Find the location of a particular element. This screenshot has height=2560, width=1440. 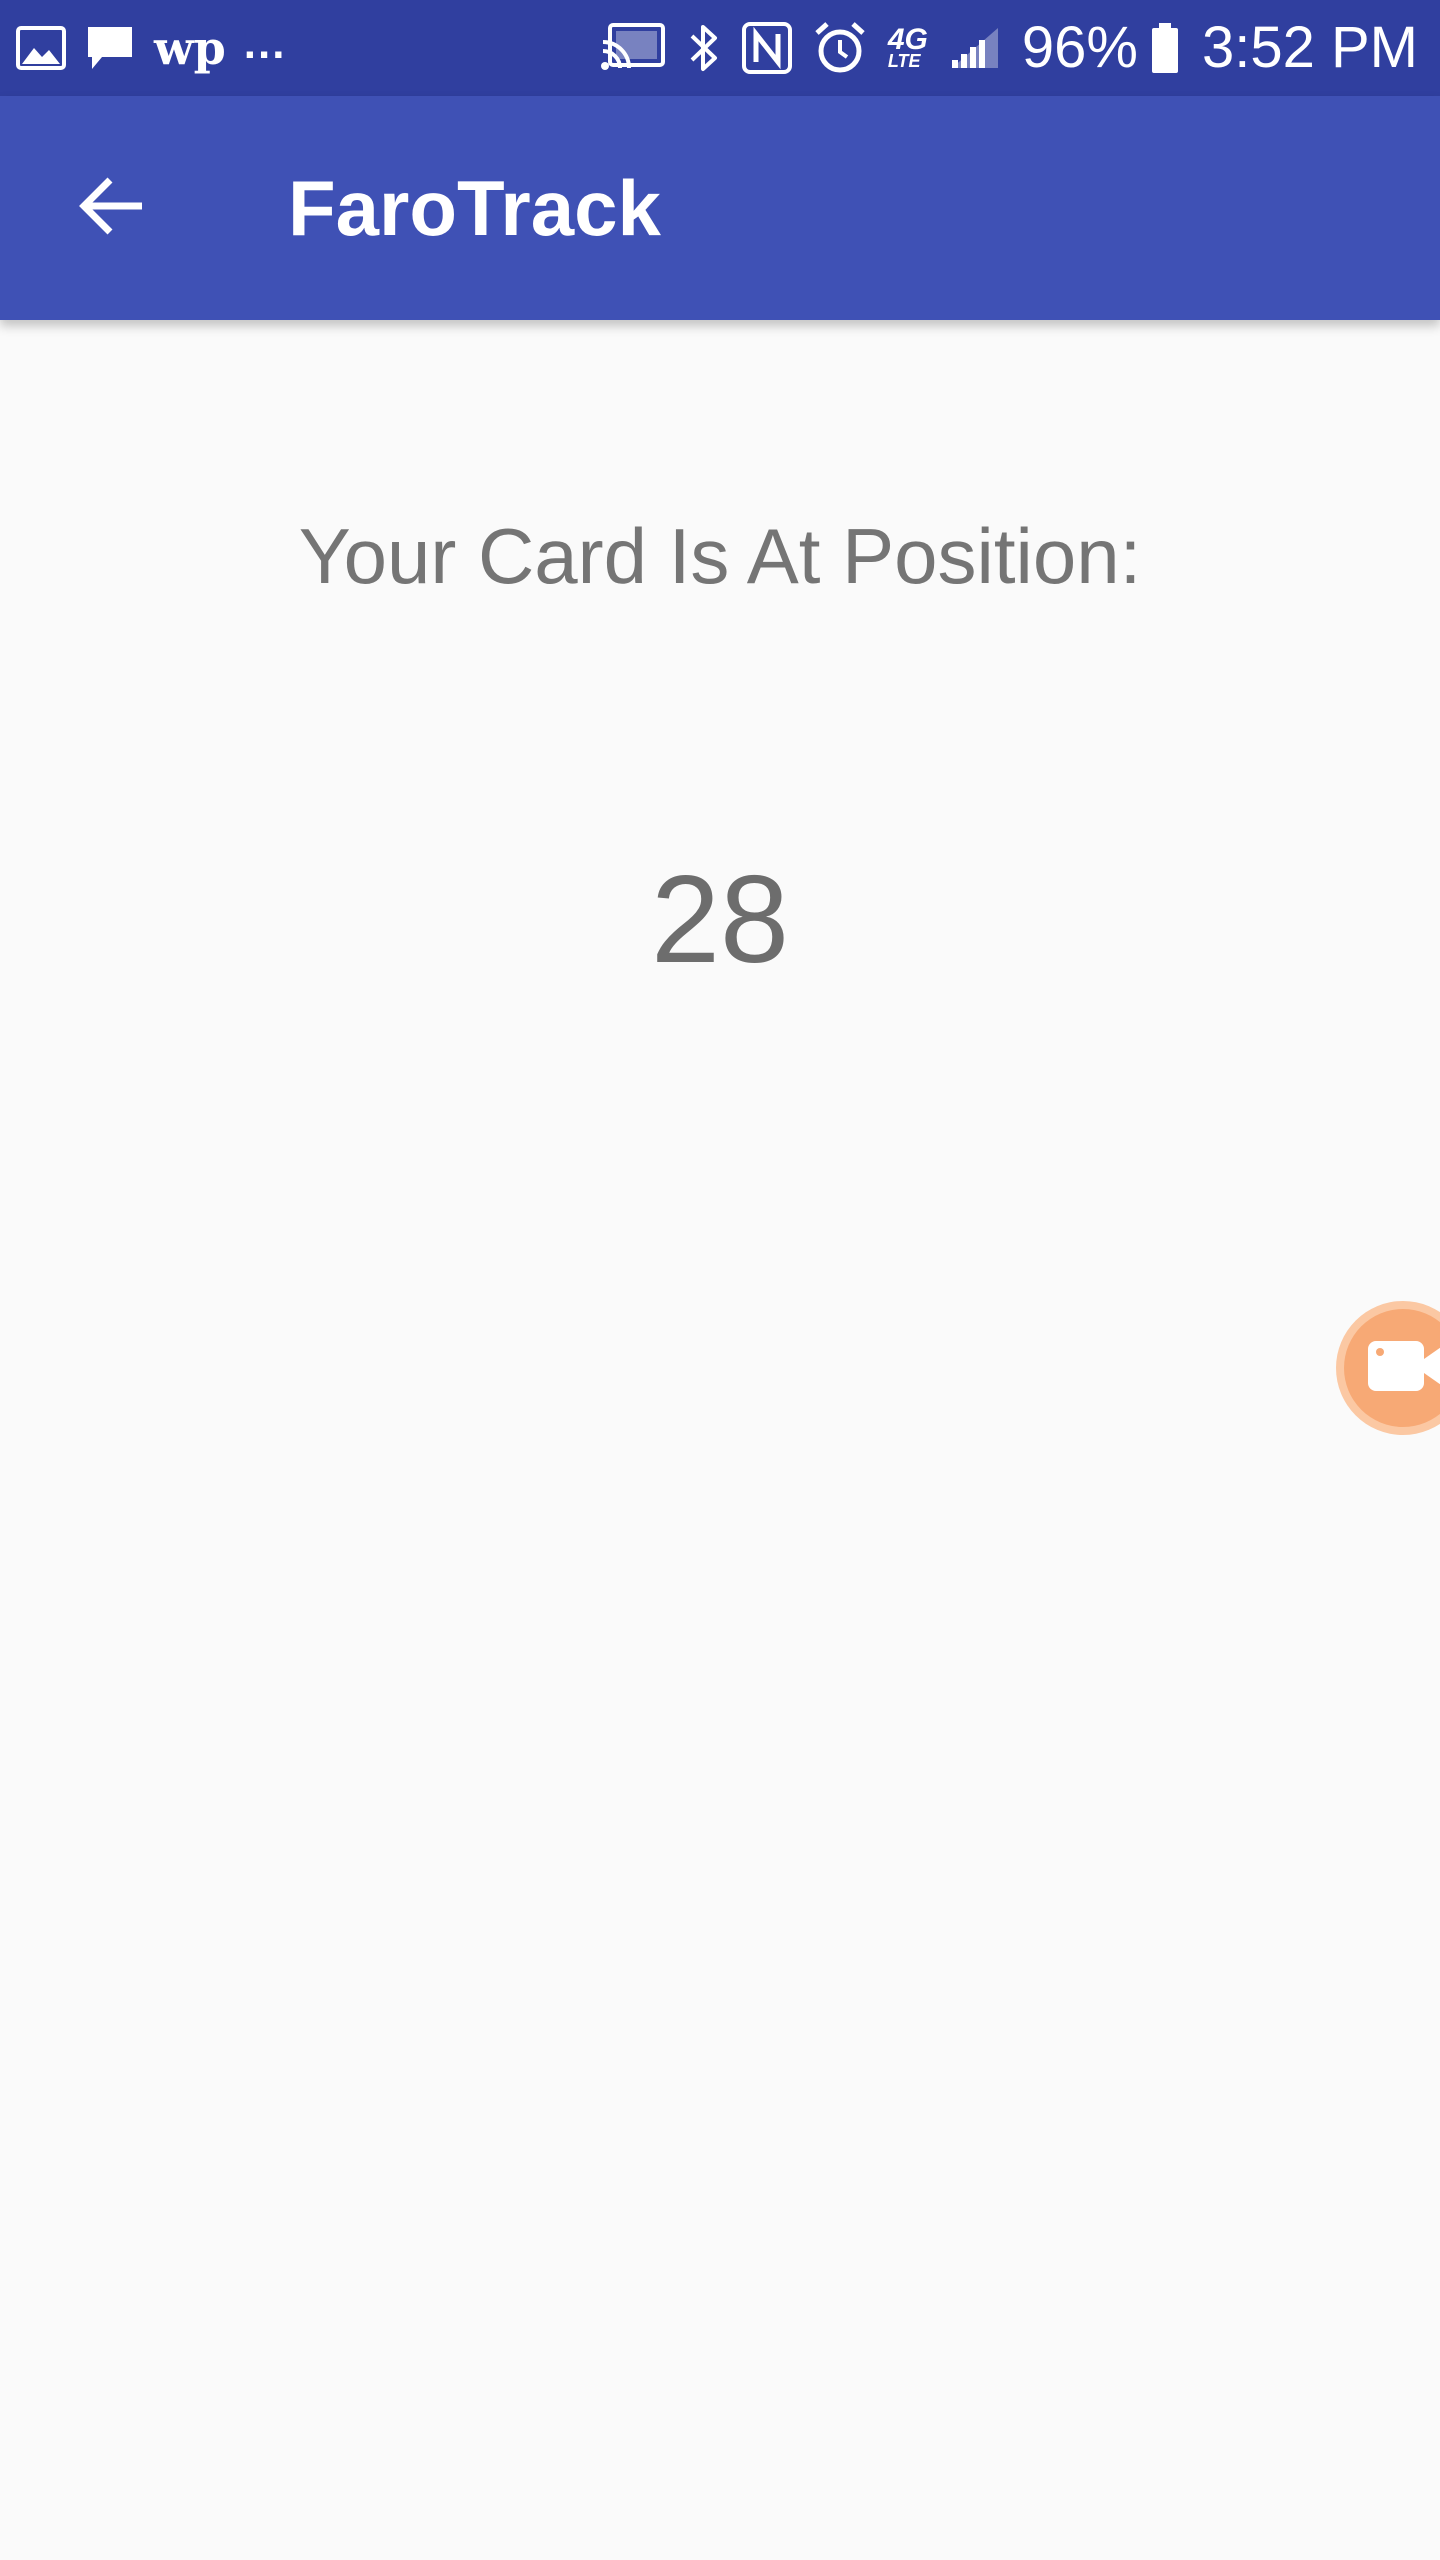

back-button is located at coordinates (112, 208).